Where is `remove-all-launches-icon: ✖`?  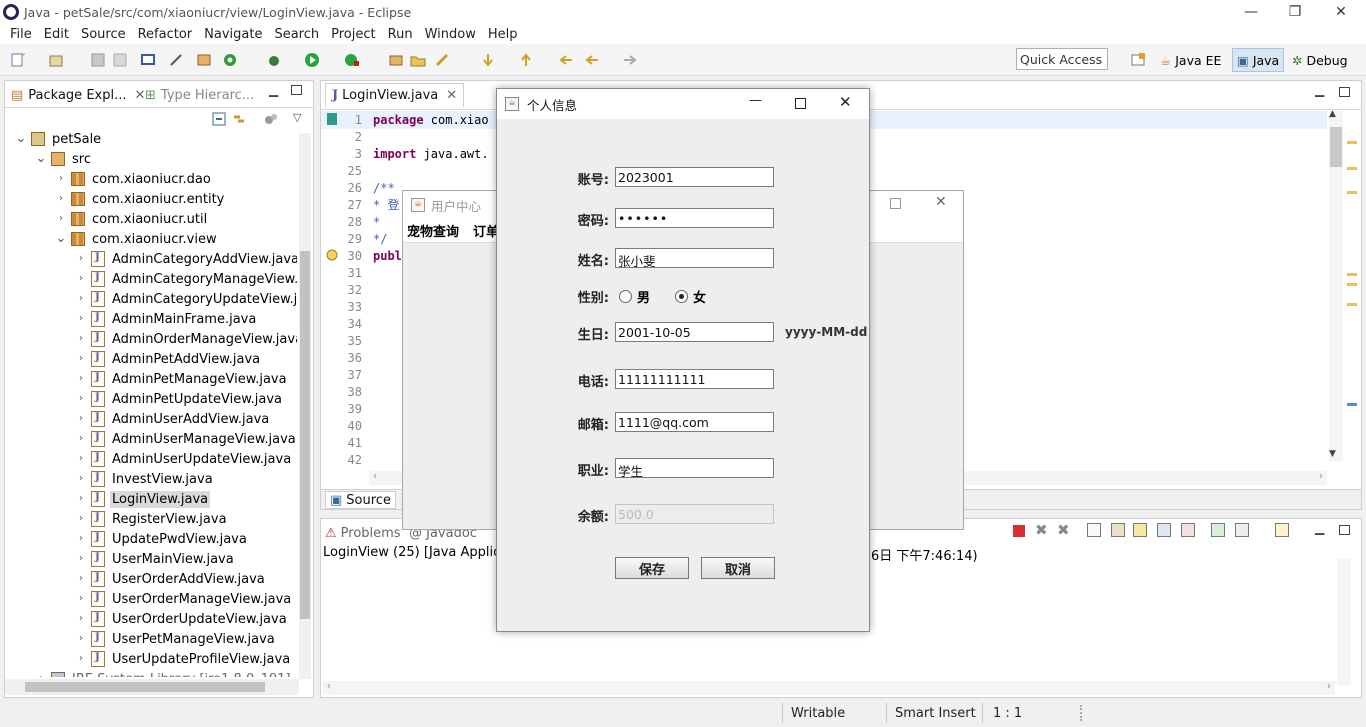
remove-all-launches-icon: ✖ is located at coordinates (1063, 530).